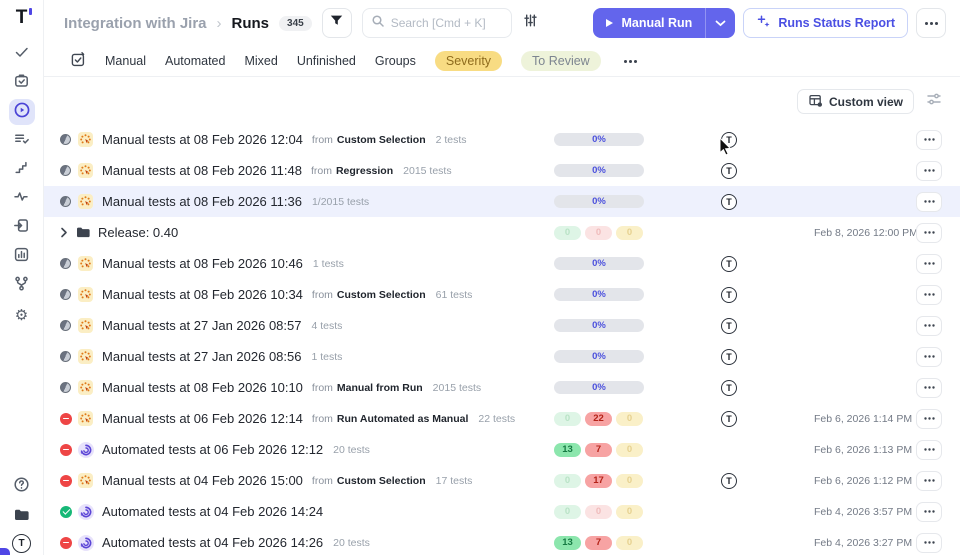 The width and height of the screenshot is (960, 555). Describe the element at coordinates (336, 23) in the screenshot. I see `filter-button` at that location.